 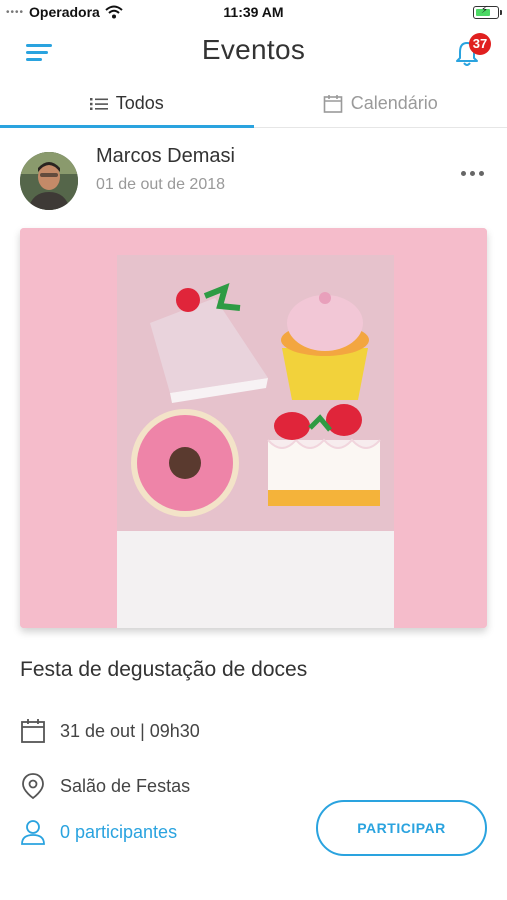 I want to click on event-location-row: Salão de Festas, so click(x=105, y=786).